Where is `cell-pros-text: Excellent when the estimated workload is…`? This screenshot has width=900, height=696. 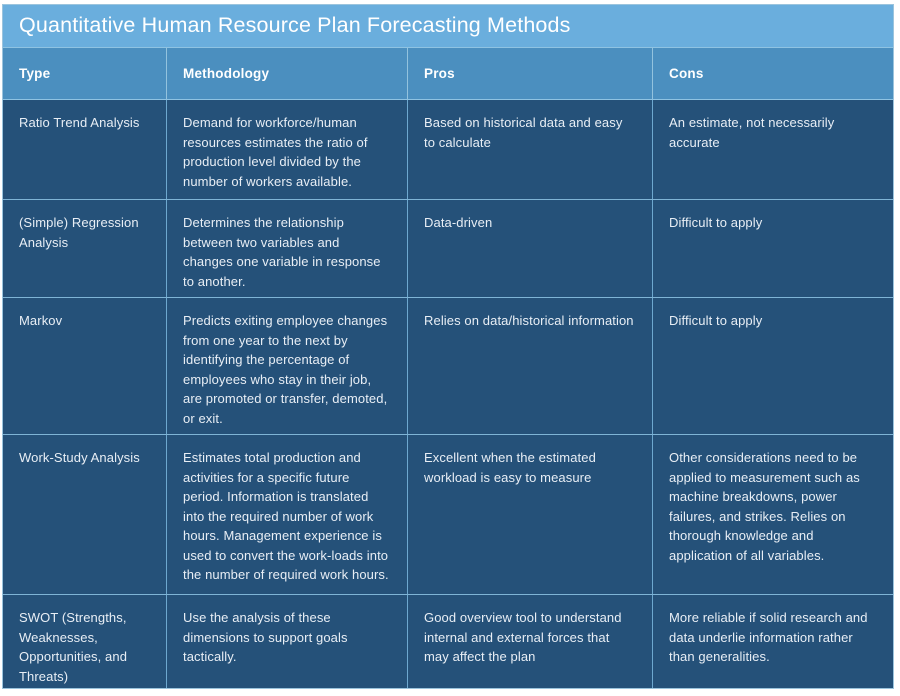 cell-pros-text: Excellent when the estimated workload is… is located at coordinates (510, 467).